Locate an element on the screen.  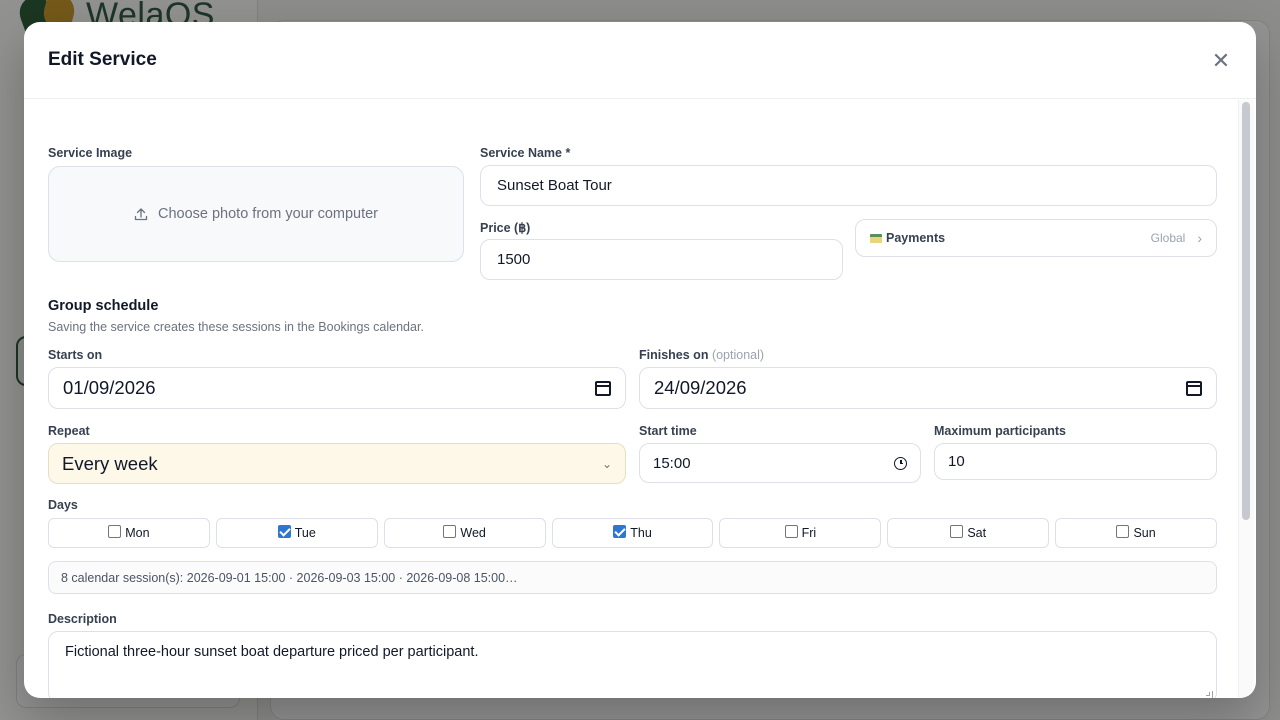
day-label: Fri is located at coordinates (809, 533).